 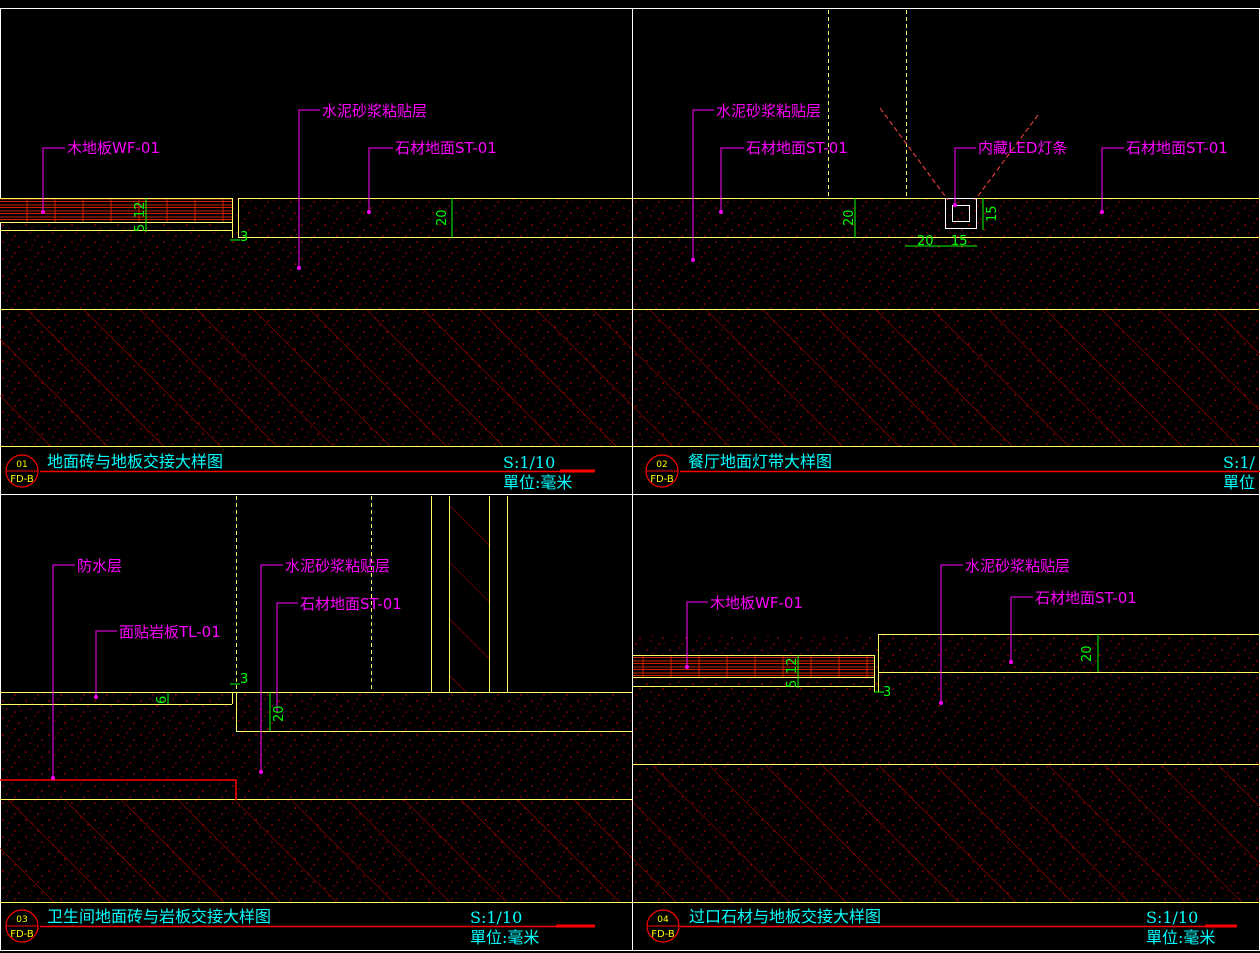 What do you see at coordinates (159, 916) in the screenshot?
I see `panel-03-title: 卫生间地面砖与岩板交接大样图` at bounding box center [159, 916].